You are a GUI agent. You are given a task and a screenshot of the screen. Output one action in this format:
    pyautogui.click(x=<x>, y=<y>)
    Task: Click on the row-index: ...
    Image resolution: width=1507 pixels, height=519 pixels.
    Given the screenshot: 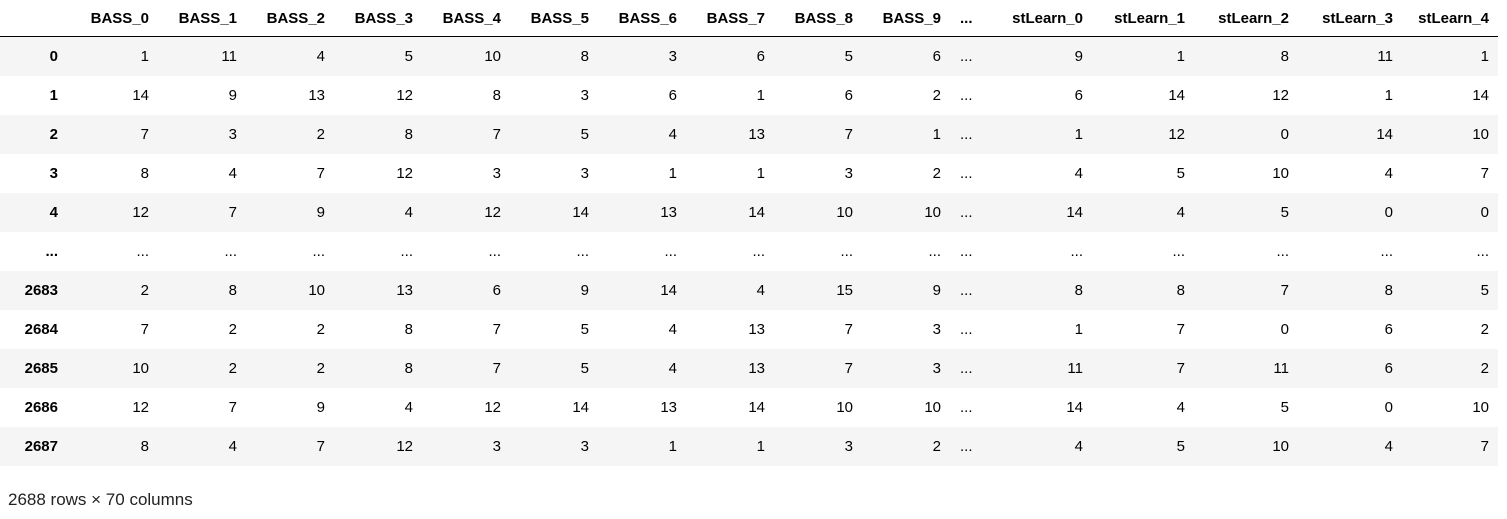 What is the action you would take?
    pyautogui.click(x=51, y=251)
    